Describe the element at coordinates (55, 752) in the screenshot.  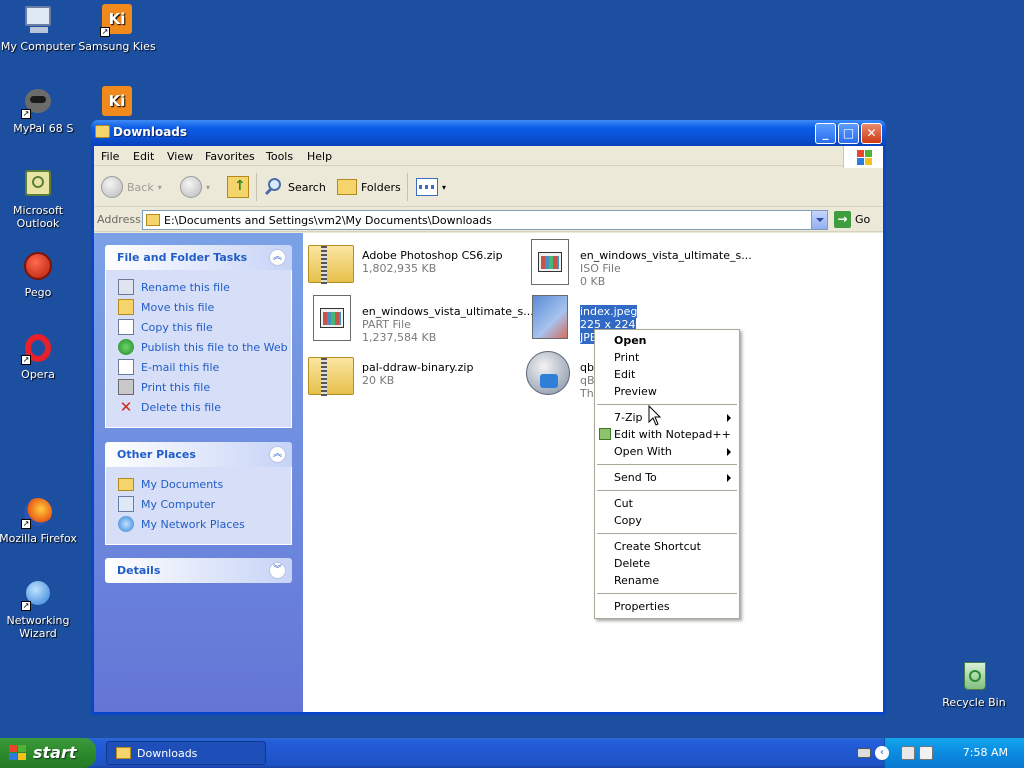
I see `start-label: start` at that location.